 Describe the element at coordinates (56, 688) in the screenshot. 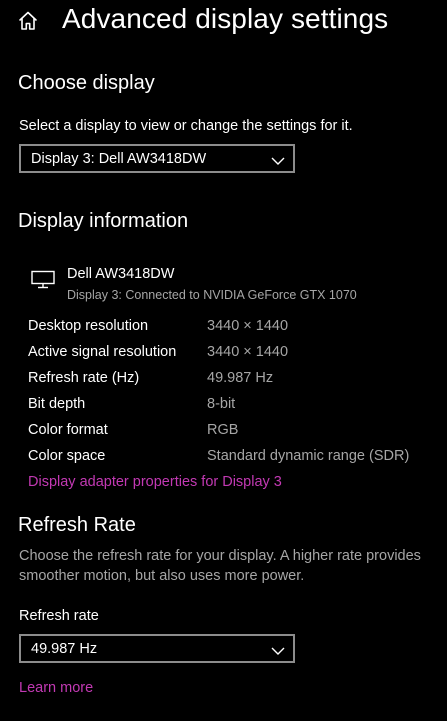

I see `learn-more-link: Learn more` at that location.